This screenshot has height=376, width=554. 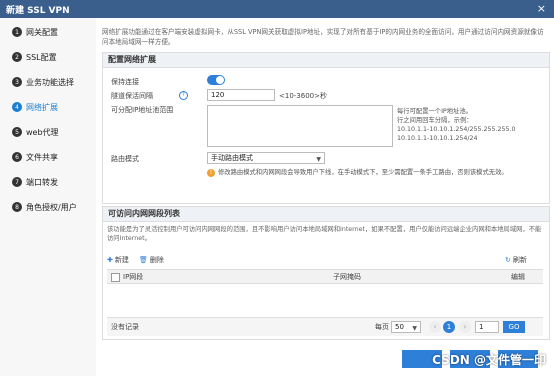 What do you see at coordinates (17, 207) in the screenshot?
I see `step-number-icon: 8` at bounding box center [17, 207].